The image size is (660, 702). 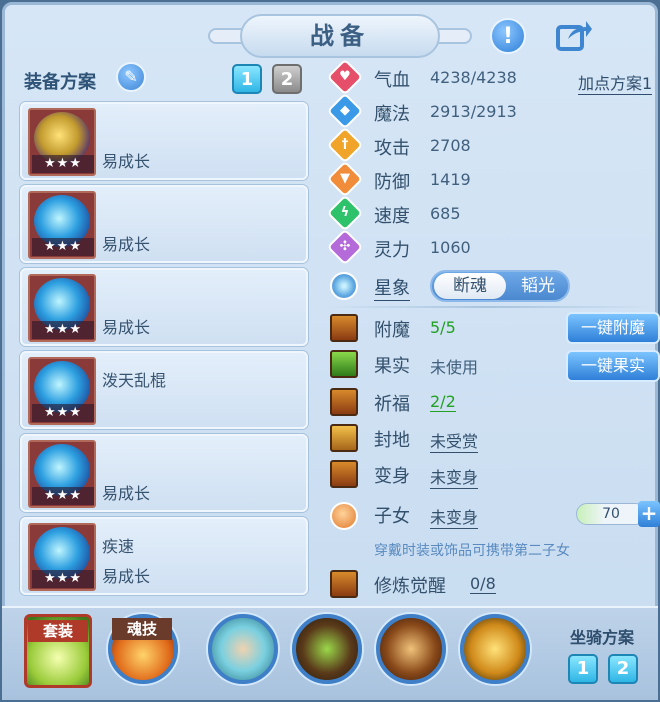 What do you see at coordinates (392, 366) in the screenshot?
I see `fruit-label: 果实` at bounding box center [392, 366].